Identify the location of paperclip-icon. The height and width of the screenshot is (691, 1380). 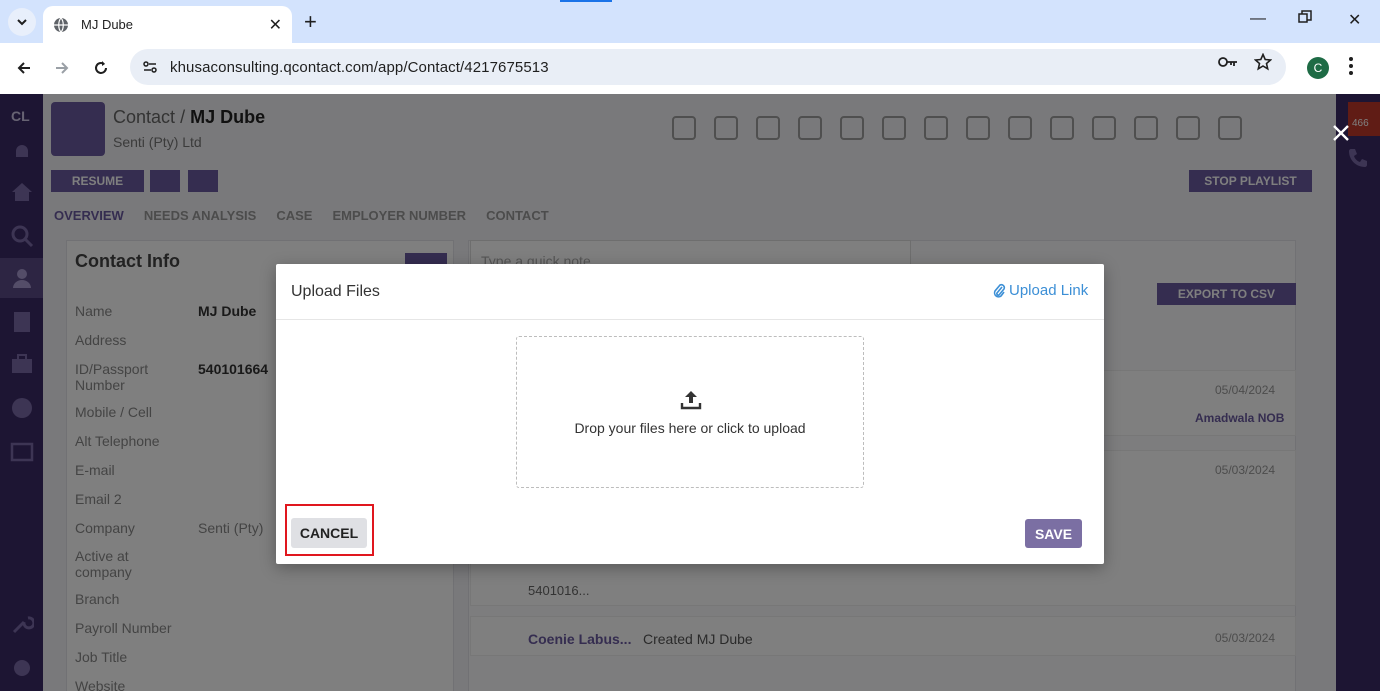
(999, 290).